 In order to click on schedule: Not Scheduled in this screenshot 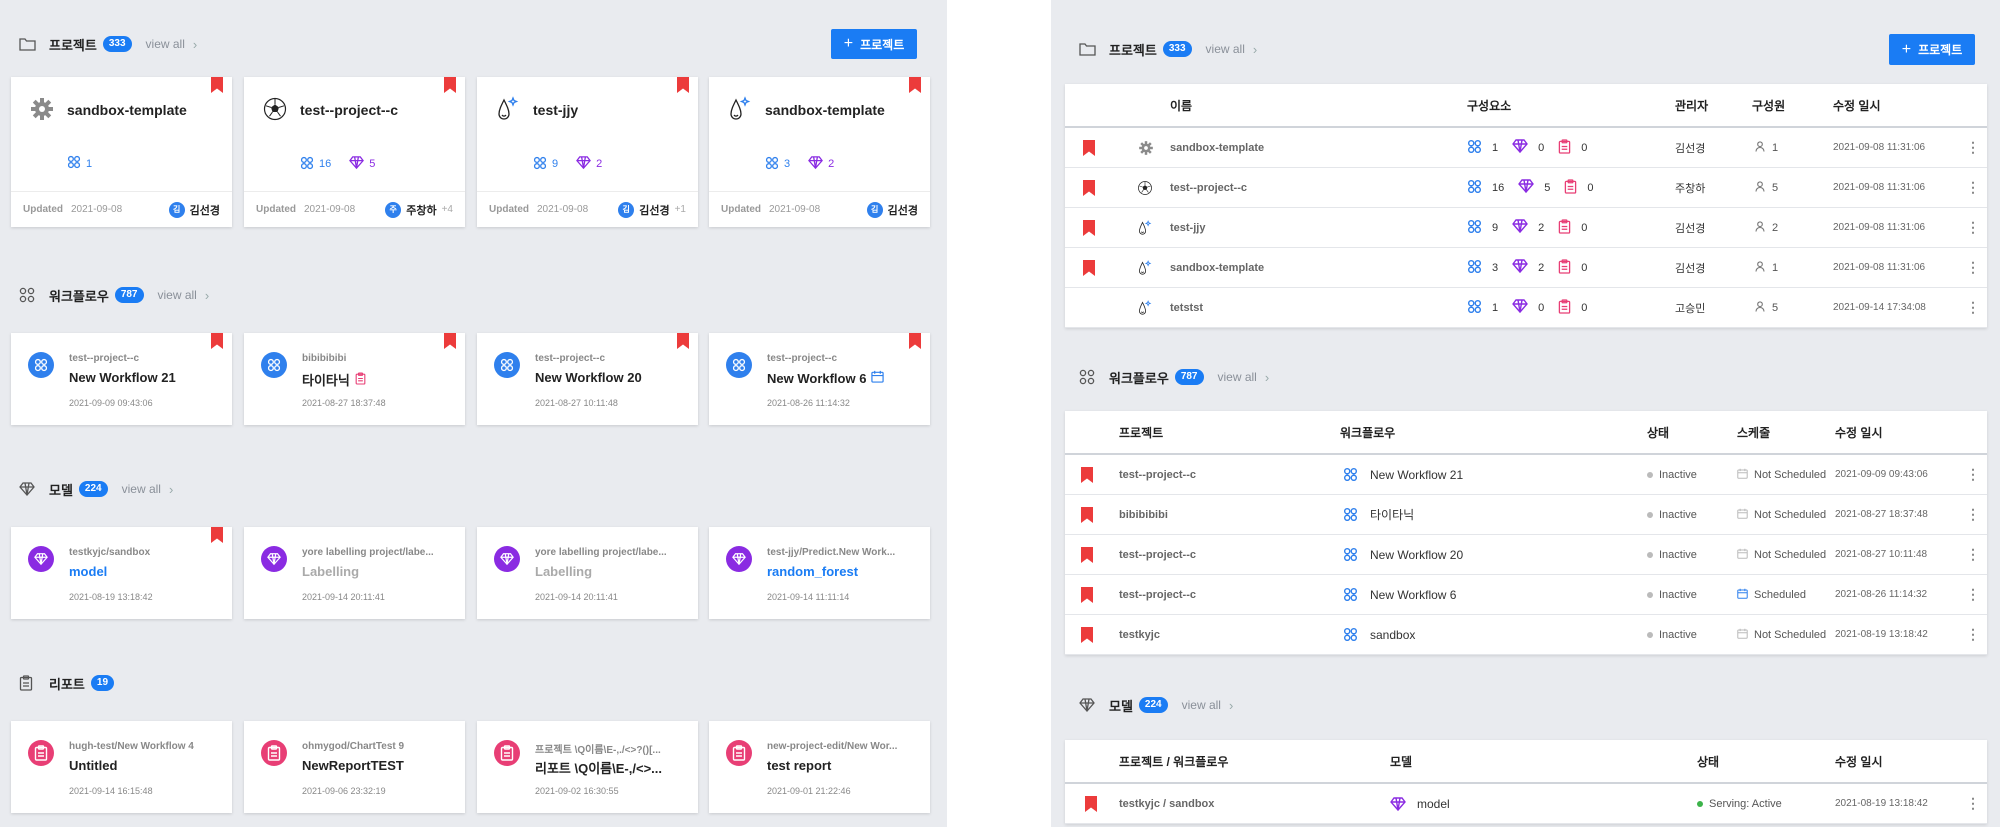, I will do `click(1781, 554)`.